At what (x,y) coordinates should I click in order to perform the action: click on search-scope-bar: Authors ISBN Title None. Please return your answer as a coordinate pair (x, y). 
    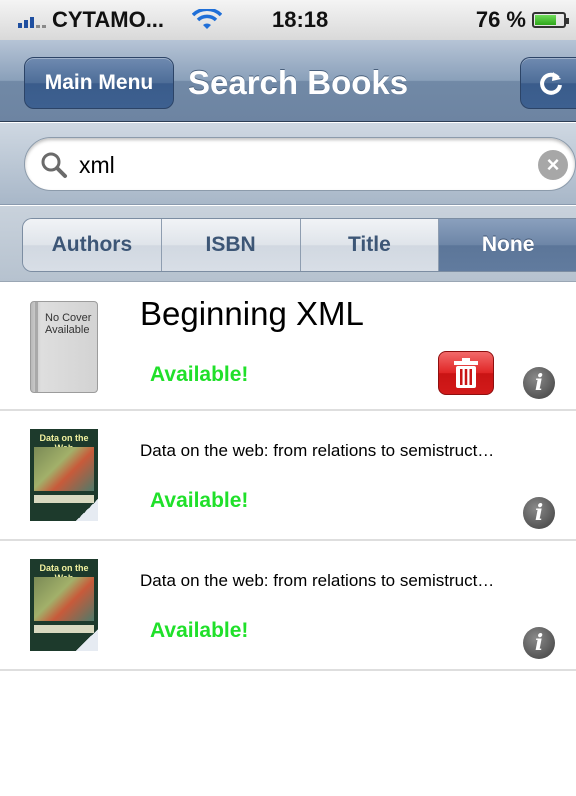
    Looking at the image, I should click on (288, 244).